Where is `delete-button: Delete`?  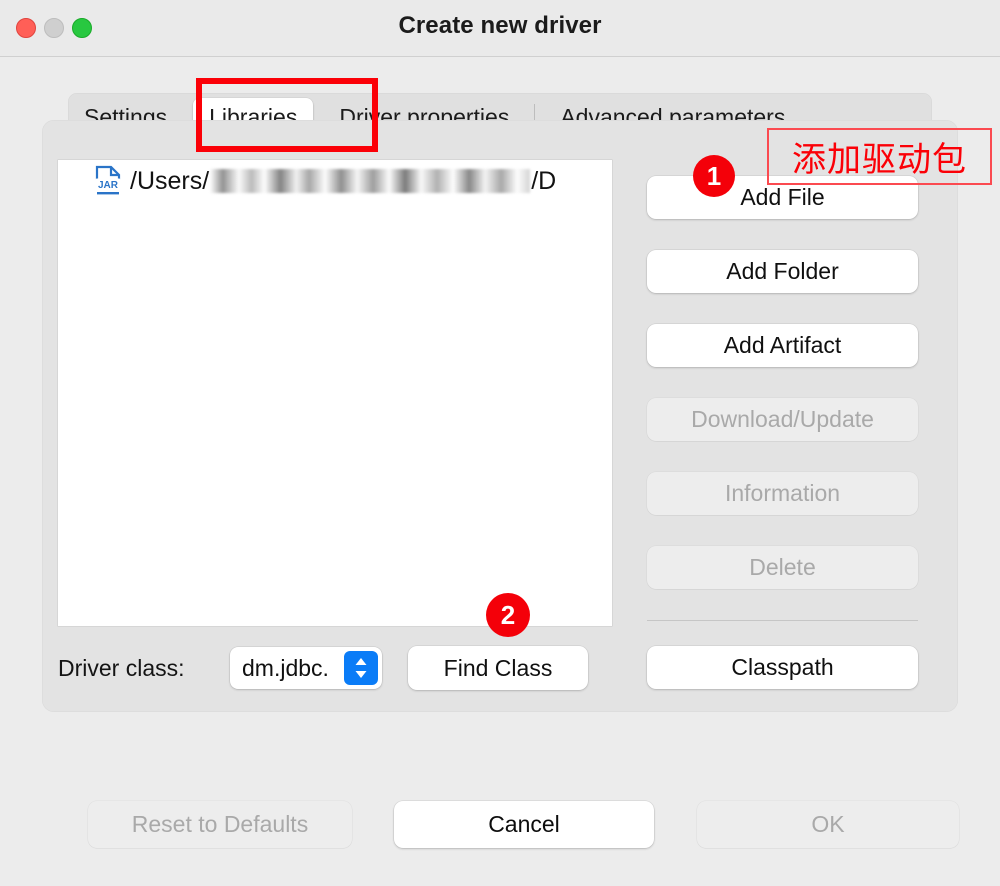 delete-button: Delete is located at coordinates (782, 567).